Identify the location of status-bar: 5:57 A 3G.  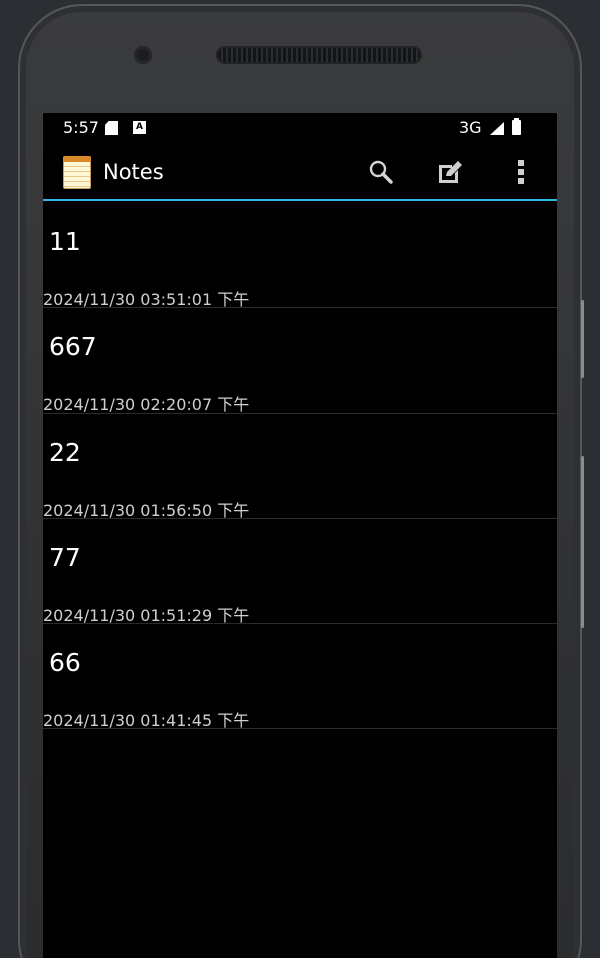
(300, 128).